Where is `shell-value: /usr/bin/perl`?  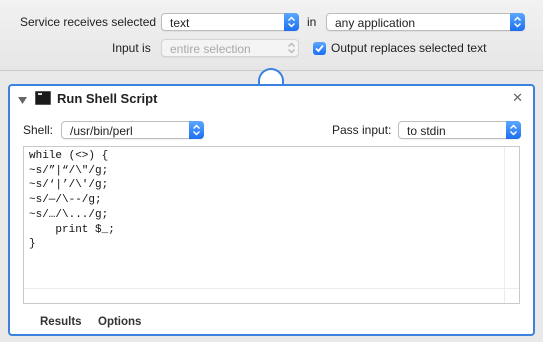
shell-value: /usr/bin/perl is located at coordinates (101, 131).